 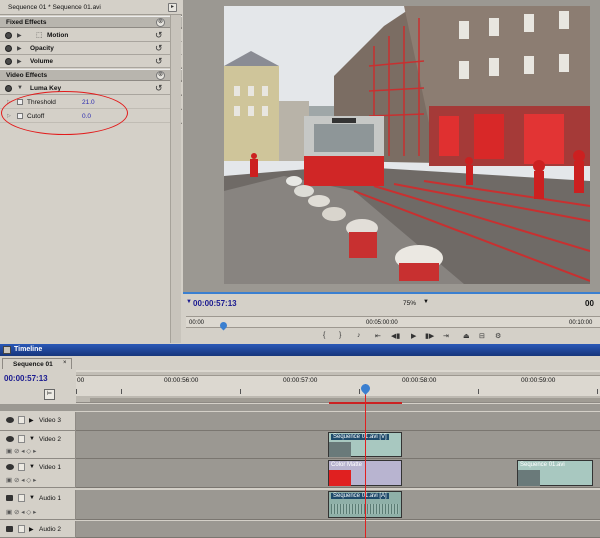 What do you see at coordinates (360, 437) in the screenshot?
I see `clip-label: Sequence 01.avi [V]` at bounding box center [360, 437].